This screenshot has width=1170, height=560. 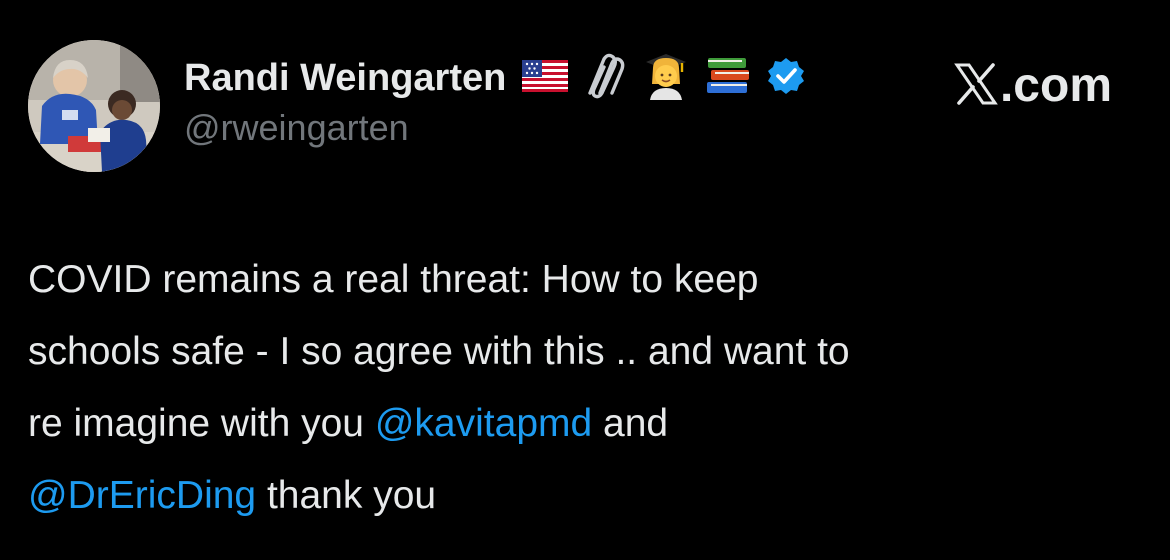 I want to click on brand: .com, so click(x=1033, y=86).